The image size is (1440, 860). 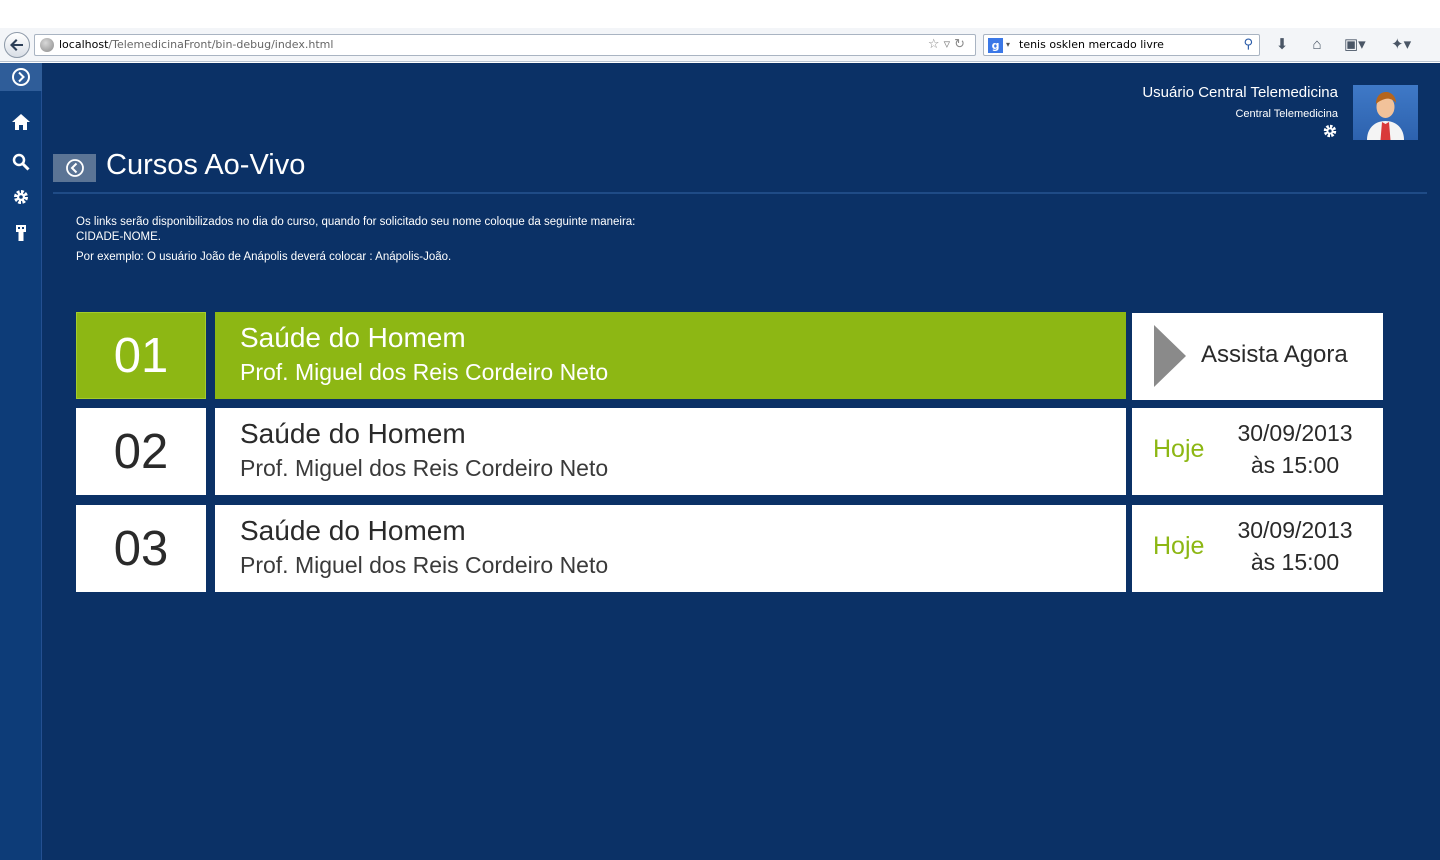 I want to click on expand-icon, so click(x=21, y=77).